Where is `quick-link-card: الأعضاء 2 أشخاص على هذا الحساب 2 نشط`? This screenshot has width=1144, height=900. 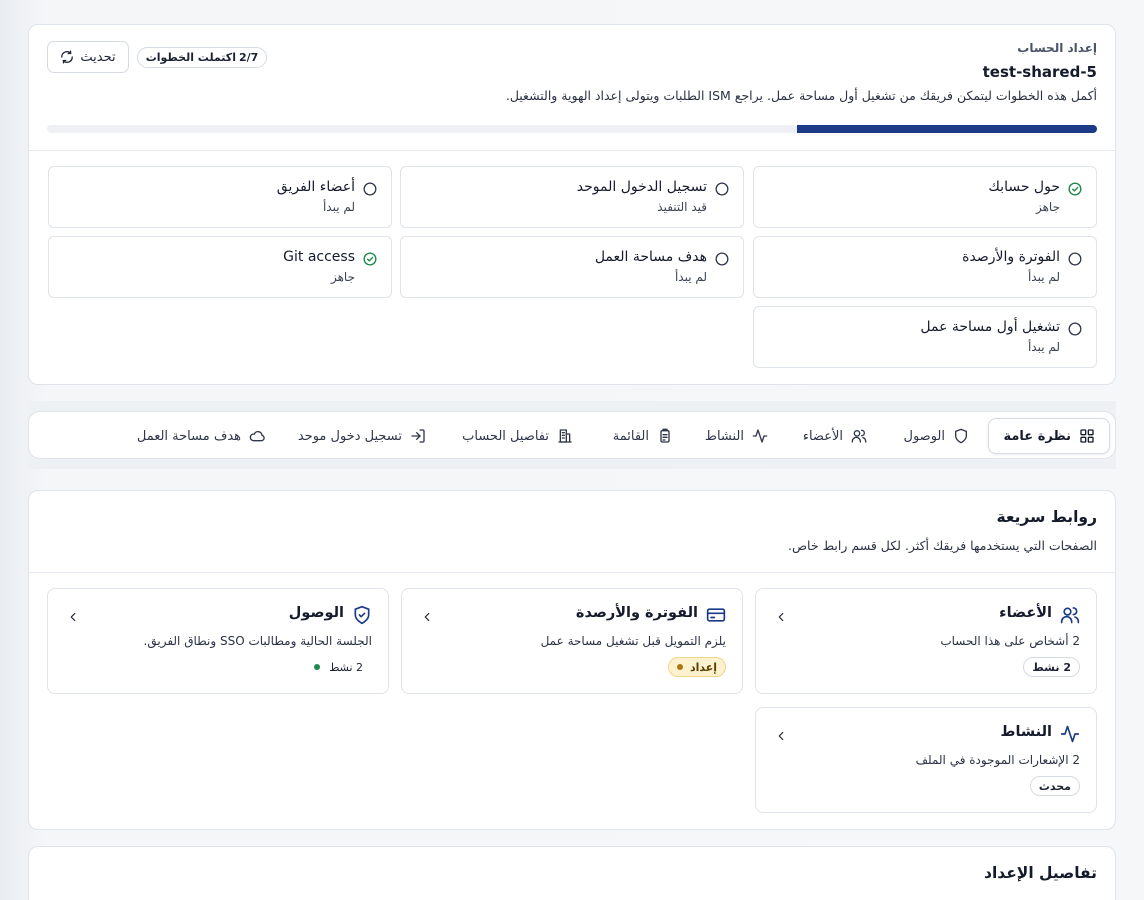 quick-link-card: الأعضاء 2 أشخاص على هذا الحساب 2 نشط is located at coordinates (926, 641).